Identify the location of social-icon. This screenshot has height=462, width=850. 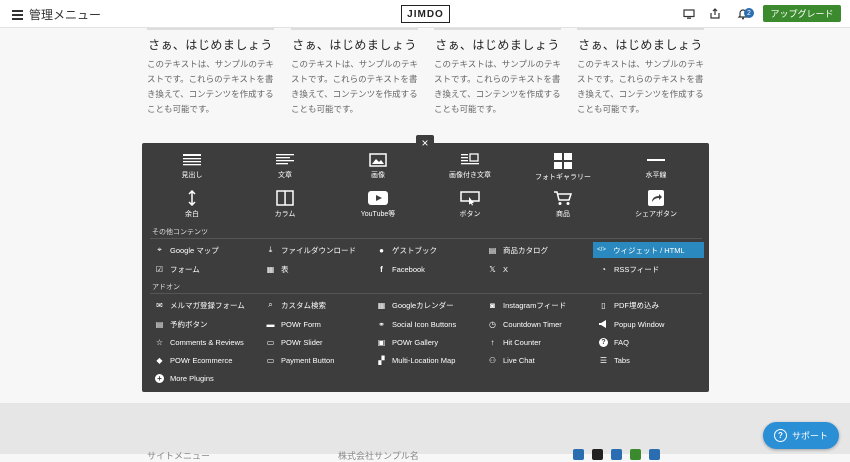
(654, 454).